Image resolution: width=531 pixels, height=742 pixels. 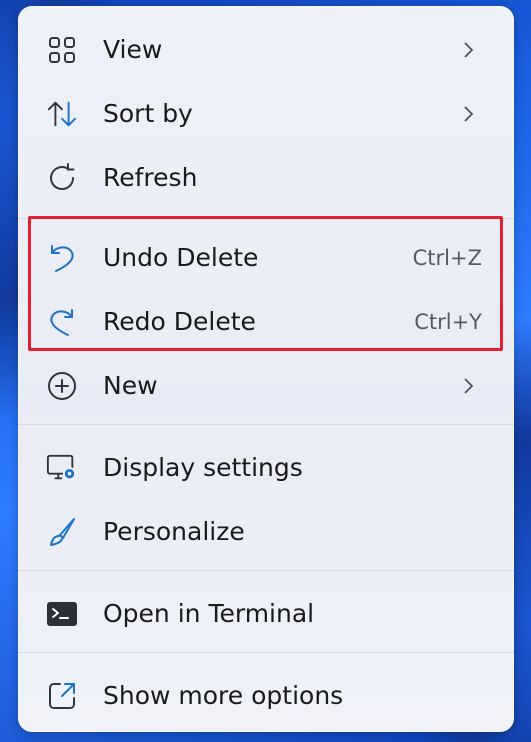 What do you see at coordinates (62, 696) in the screenshot?
I see `share-out-icon` at bounding box center [62, 696].